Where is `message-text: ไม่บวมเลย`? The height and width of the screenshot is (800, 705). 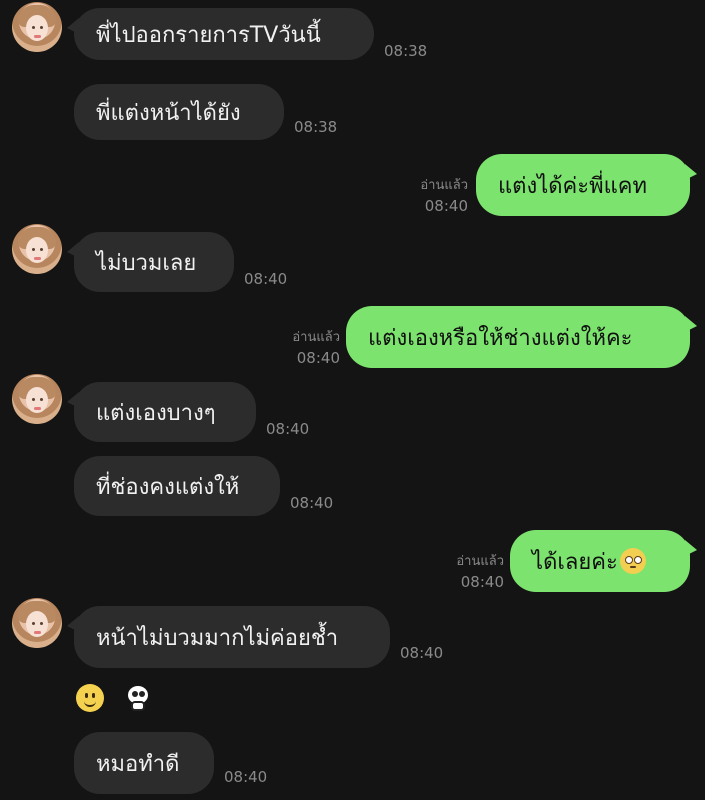 message-text: ไม่บวมเลย is located at coordinates (146, 263).